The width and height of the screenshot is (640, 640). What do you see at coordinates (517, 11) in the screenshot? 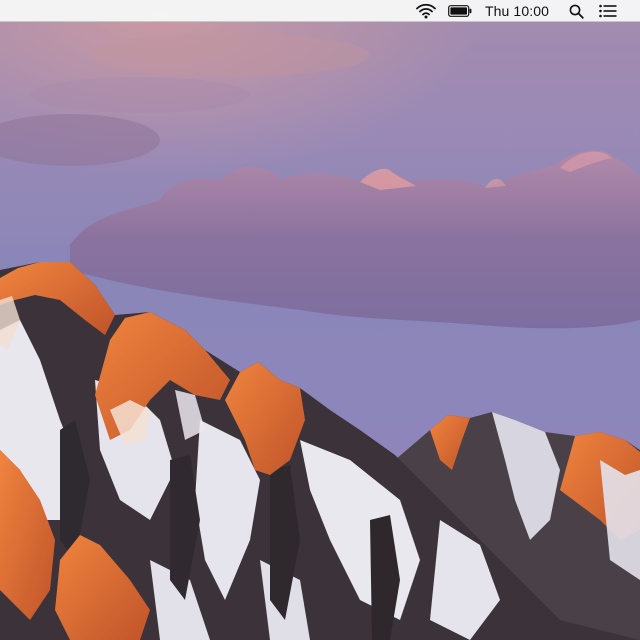
I see `menu-bar-clock: Thu 10:00` at bounding box center [517, 11].